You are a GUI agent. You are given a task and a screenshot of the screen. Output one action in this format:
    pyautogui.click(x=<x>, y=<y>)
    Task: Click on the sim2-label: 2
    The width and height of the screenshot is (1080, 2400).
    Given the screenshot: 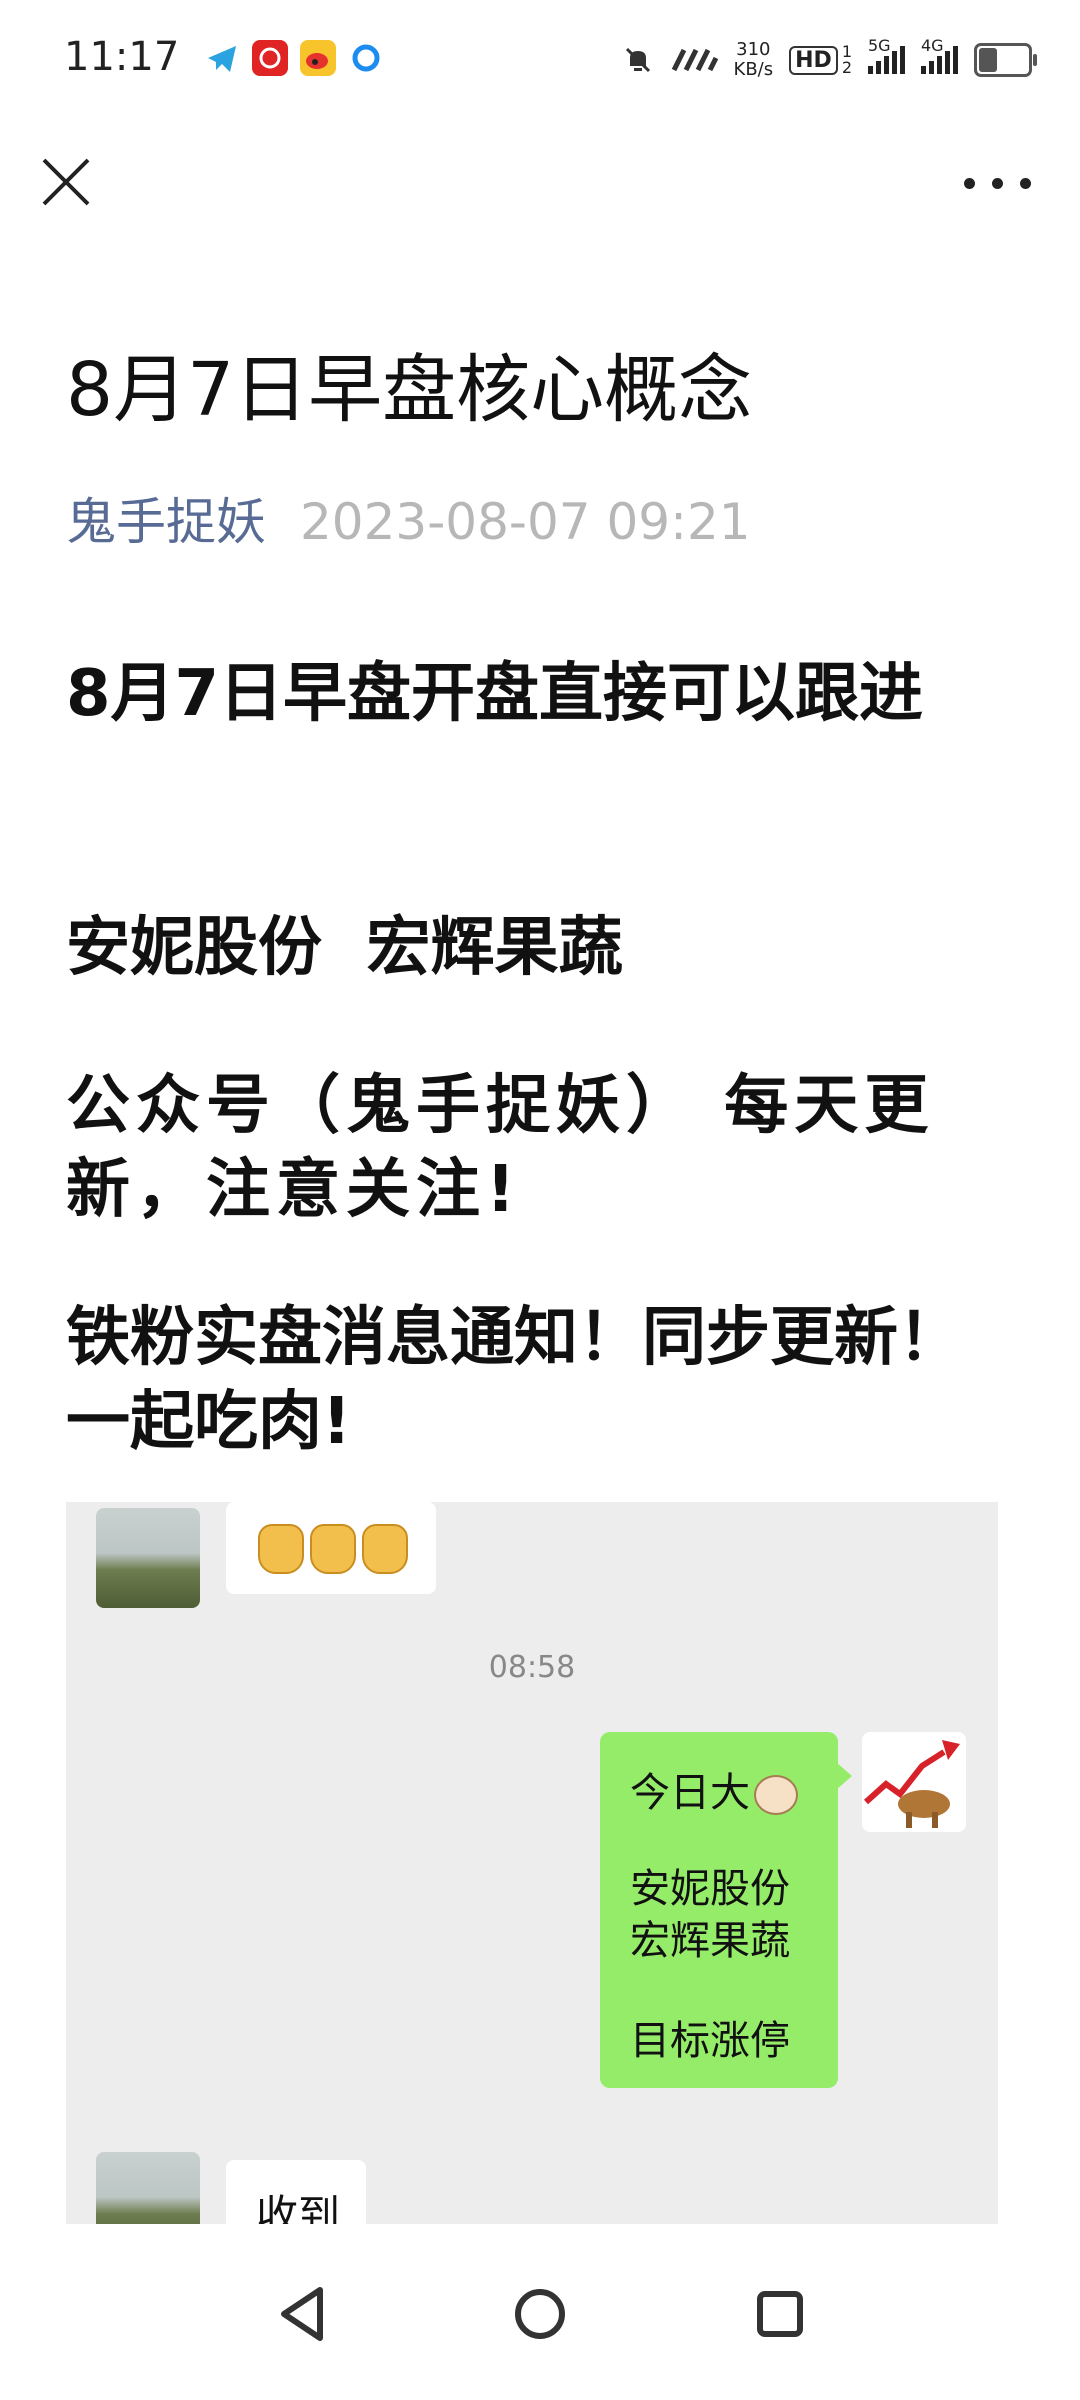 What is the action you would take?
    pyautogui.click(x=846, y=67)
    